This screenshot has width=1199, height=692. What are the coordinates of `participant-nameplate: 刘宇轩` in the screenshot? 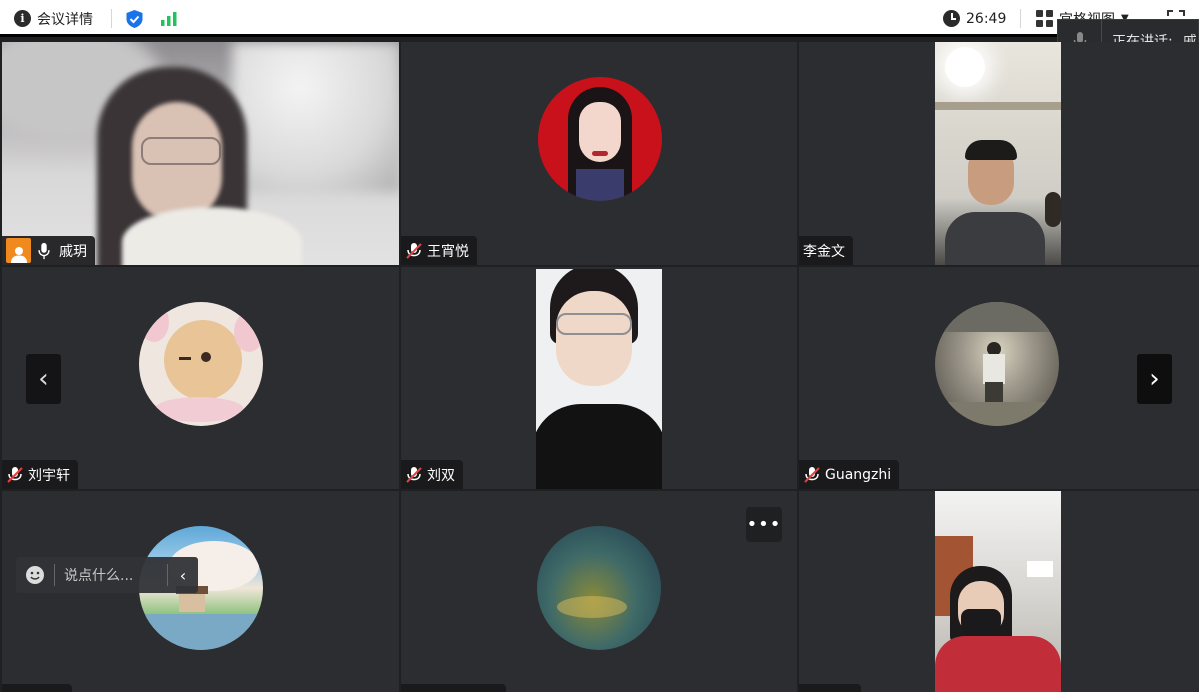 It's located at (40, 474).